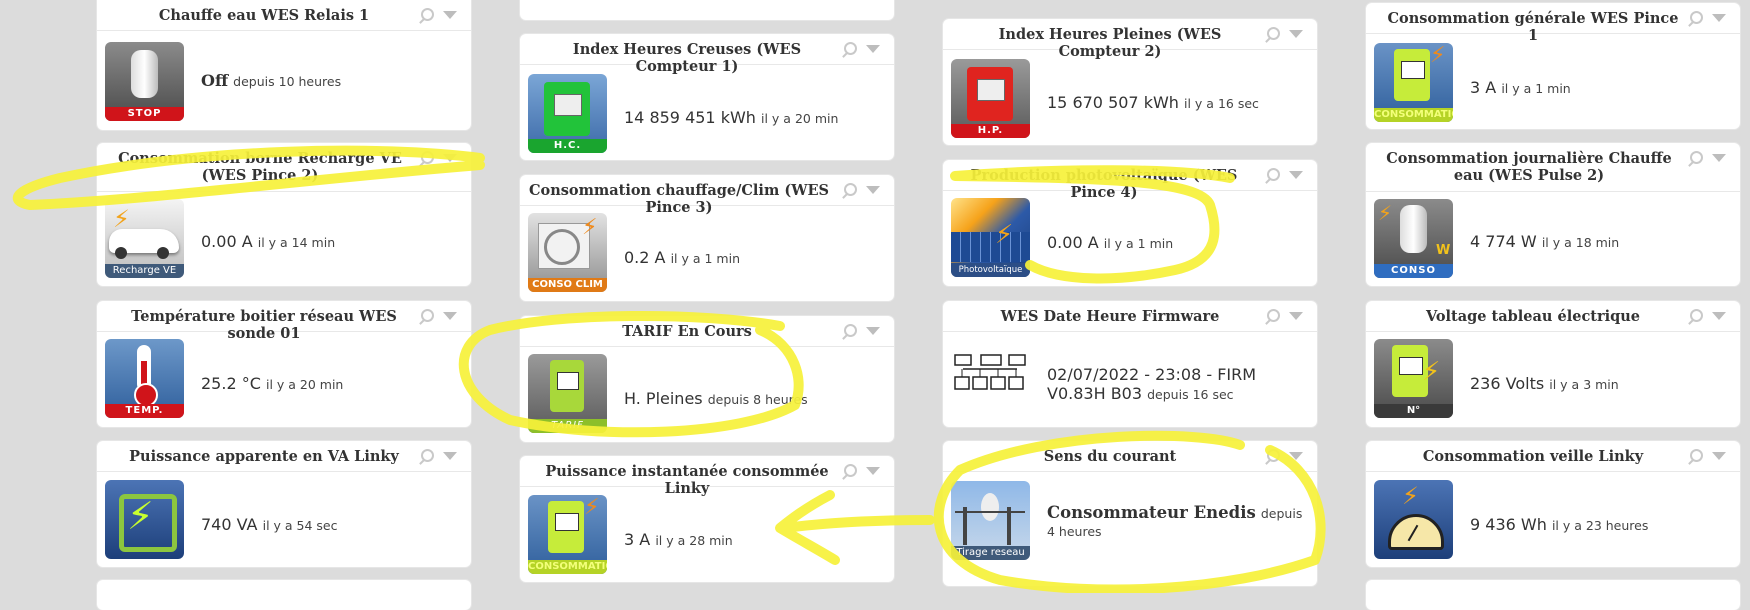  What do you see at coordinates (284, 456) in the screenshot?
I see `widget-header: Puissance apparente en VA Linky` at bounding box center [284, 456].